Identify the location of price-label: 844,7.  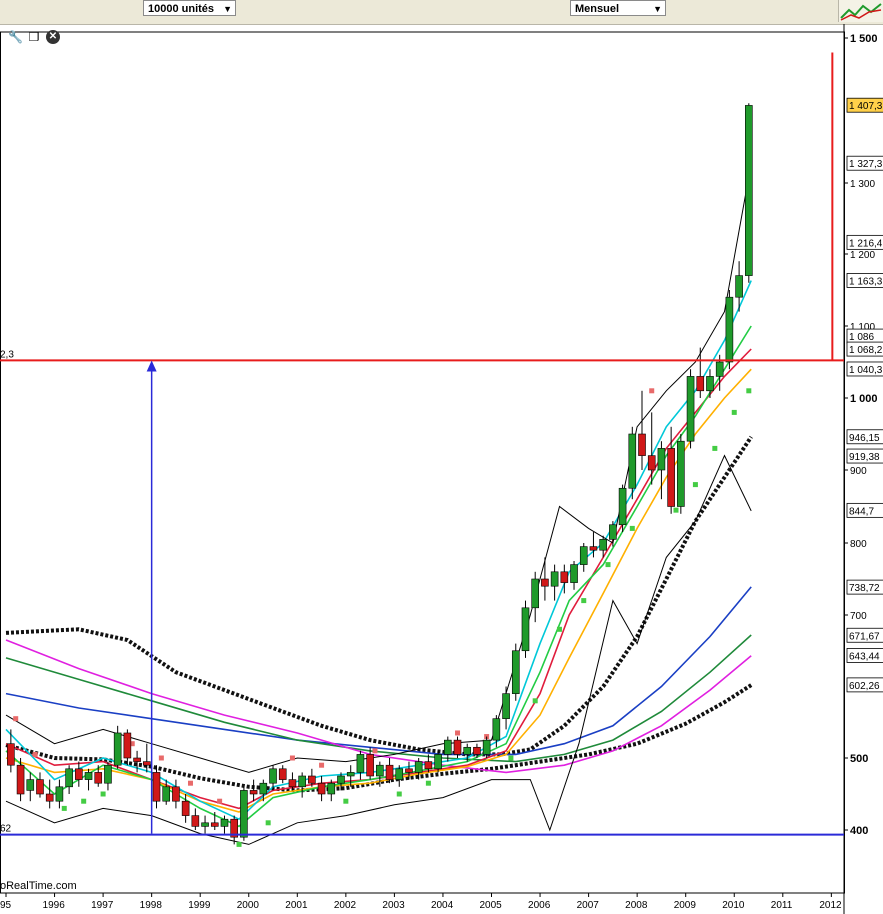
(861, 511).